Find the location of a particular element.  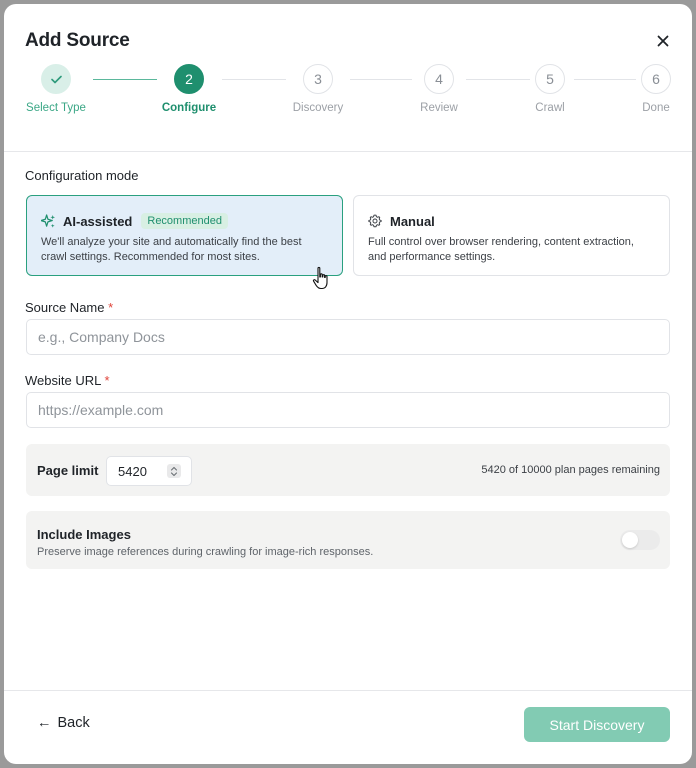

page-limit-label: Page limit is located at coordinates (68, 470).